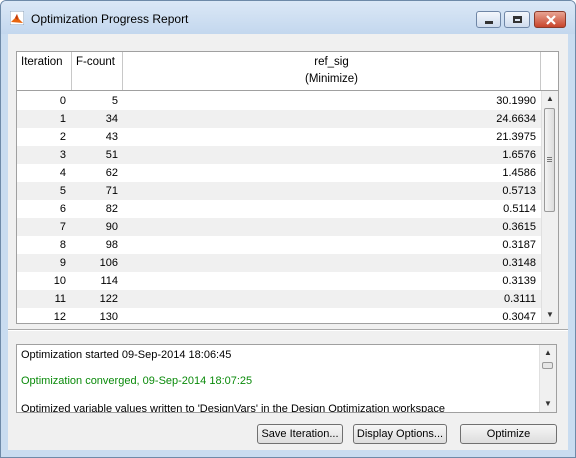  What do you see at coordinates (62, 119) in the screenshot?
I see `cell-iteration: 1` at bounding box center [62, 119].